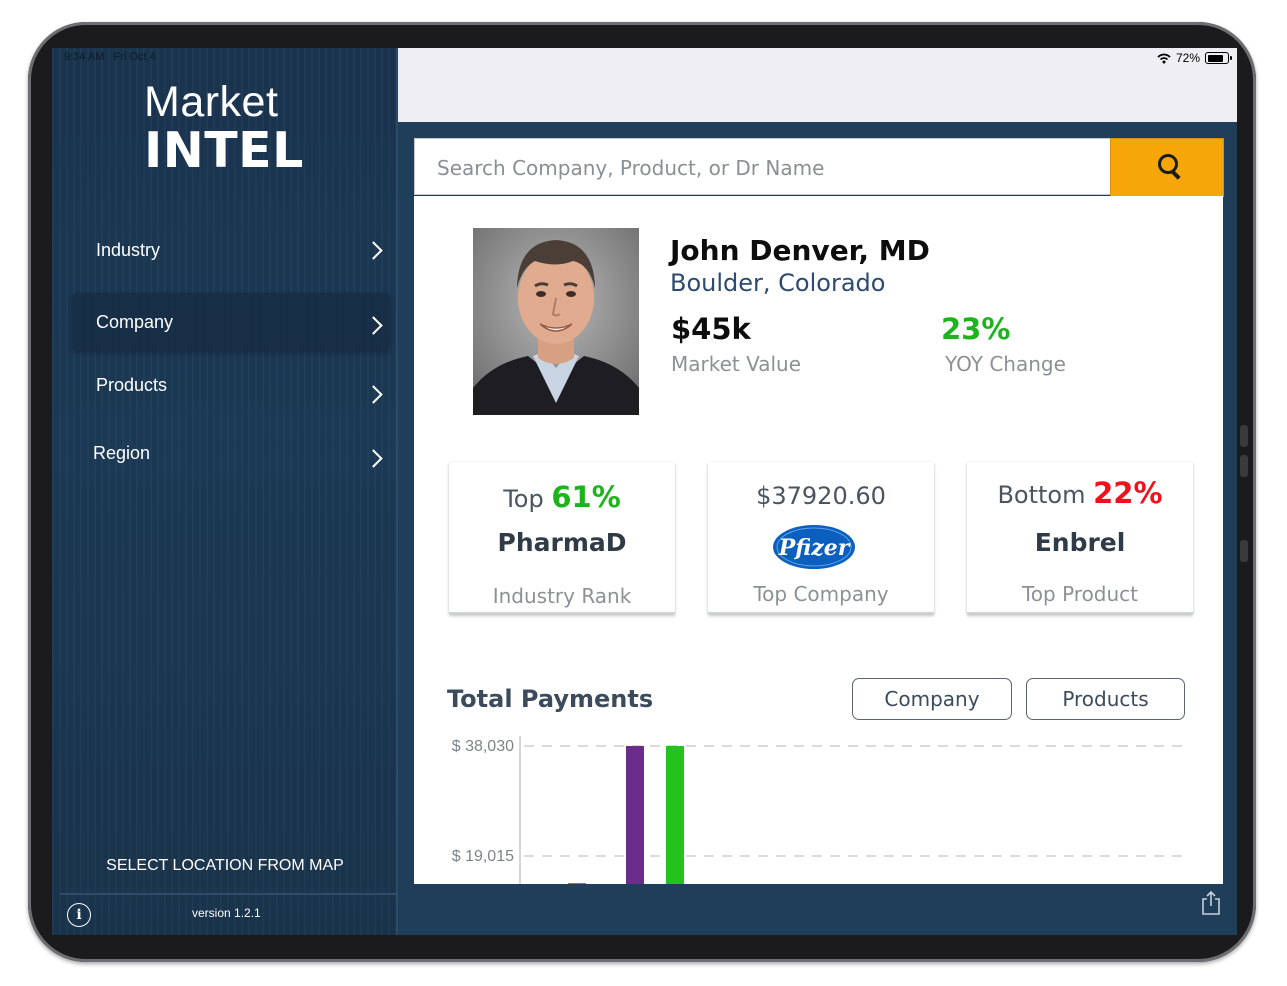 The width and height of the screenshot is (1287, 986). I want to click on version-label: version 1.2.1, so click(226, 913).